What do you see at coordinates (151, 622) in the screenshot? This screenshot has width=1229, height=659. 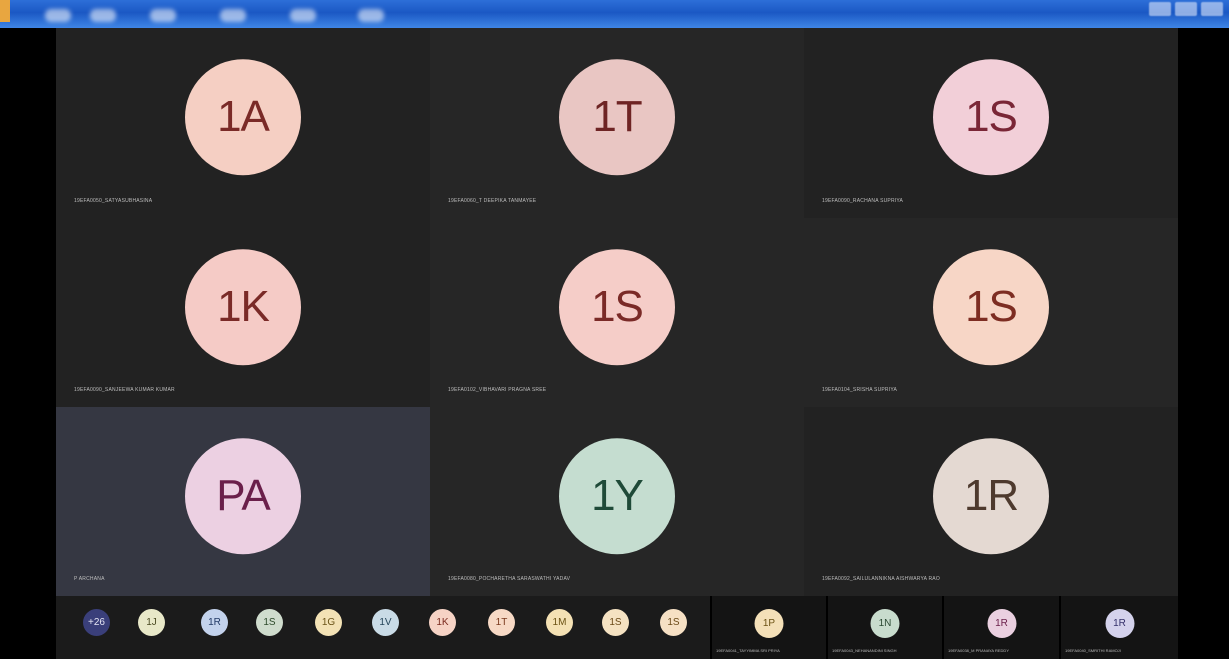 I see `strip-participant-avatar: 1J` at bounding box center [151, 622].